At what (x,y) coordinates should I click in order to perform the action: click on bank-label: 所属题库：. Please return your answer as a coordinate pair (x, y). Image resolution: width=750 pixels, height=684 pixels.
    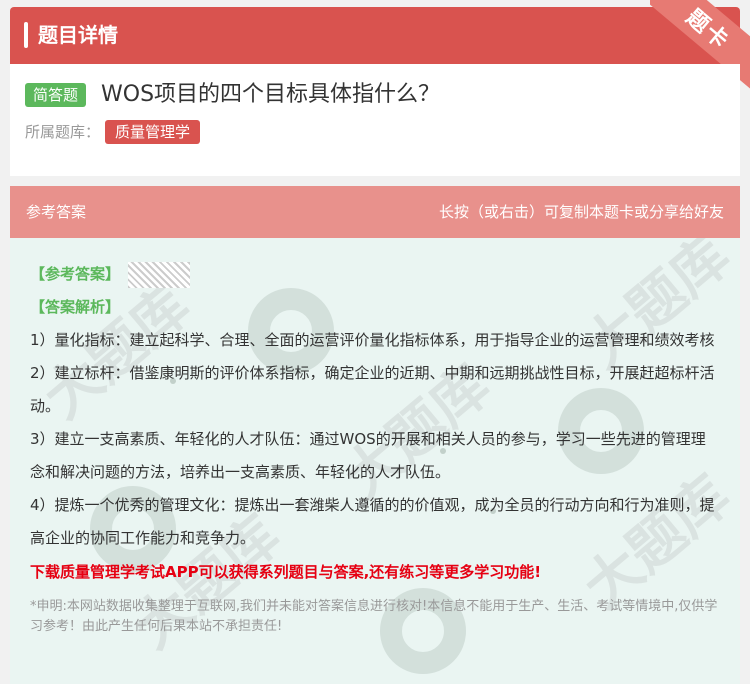
    Looking at the image, I should click on (63, 132).